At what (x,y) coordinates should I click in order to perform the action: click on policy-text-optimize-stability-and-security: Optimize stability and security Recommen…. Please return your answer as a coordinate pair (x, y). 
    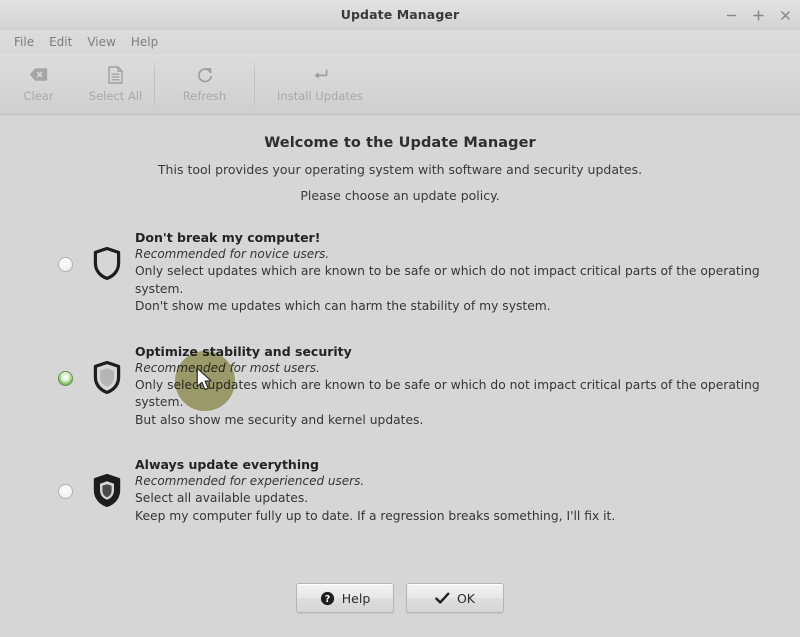
    Looking at the image, I should click on (467, 386).